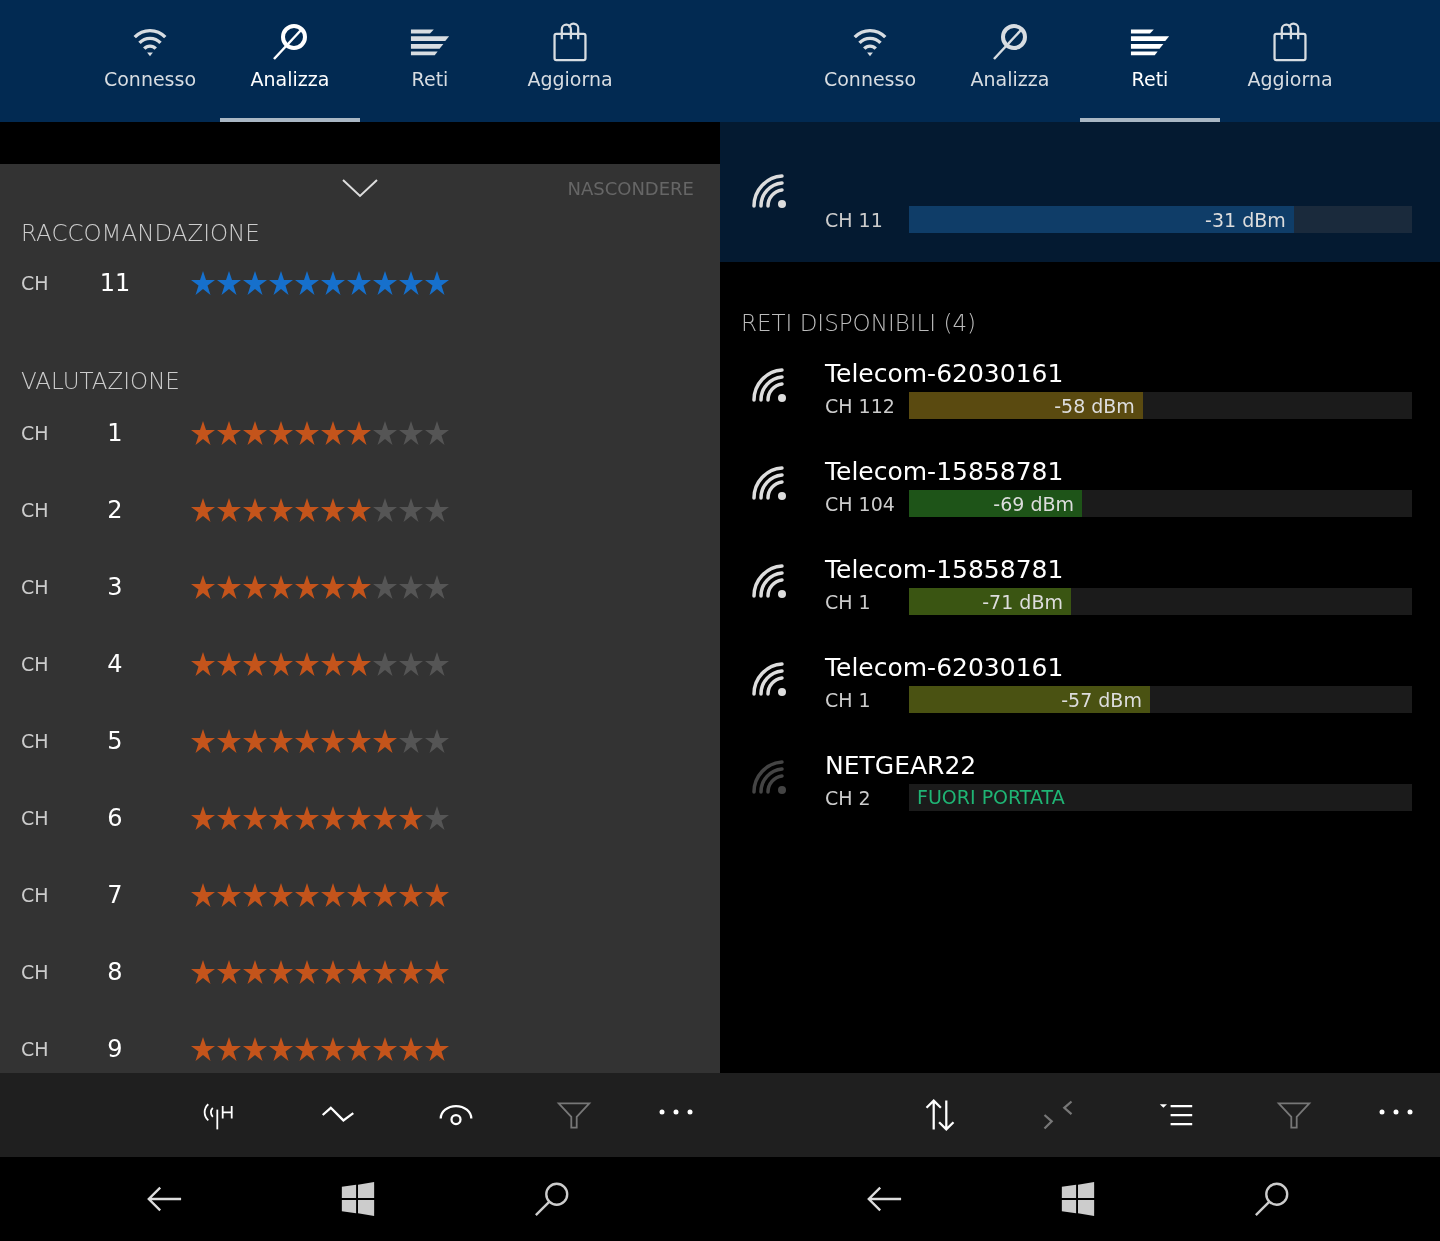  Describe the element at coordinates (115, 740) in the screenshot. I see `channel-number: 5` at that location.